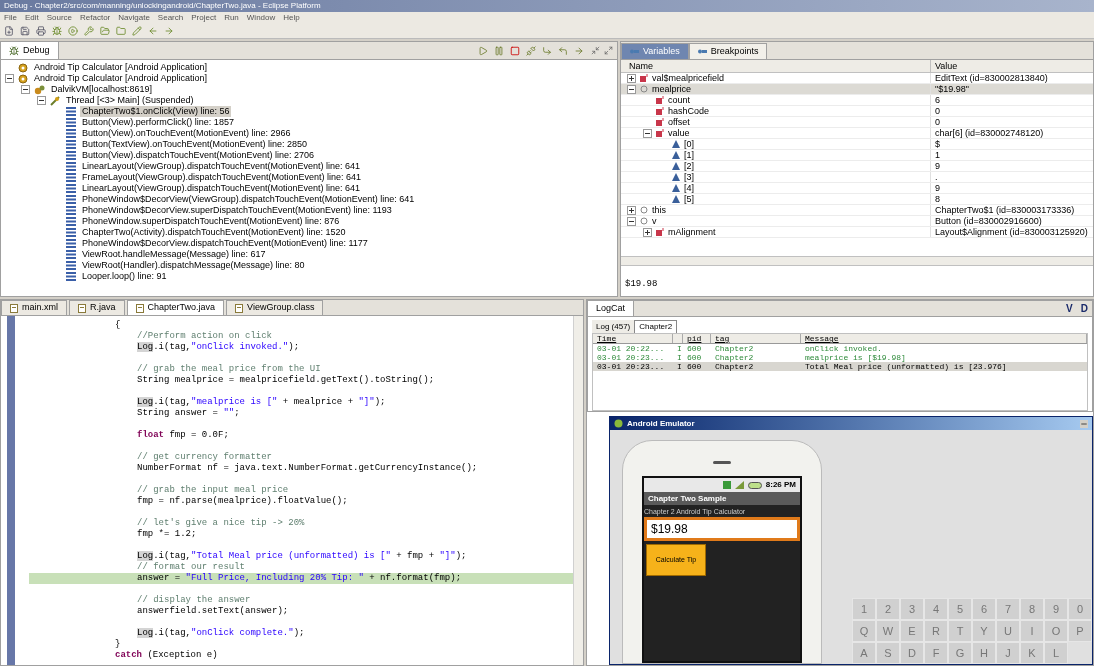 This screenshot has height=666, width=1094. What do you see at coordinates (697, 338) in the screenshot?
I see `column-header: pid` at bounding box center [697, 338].